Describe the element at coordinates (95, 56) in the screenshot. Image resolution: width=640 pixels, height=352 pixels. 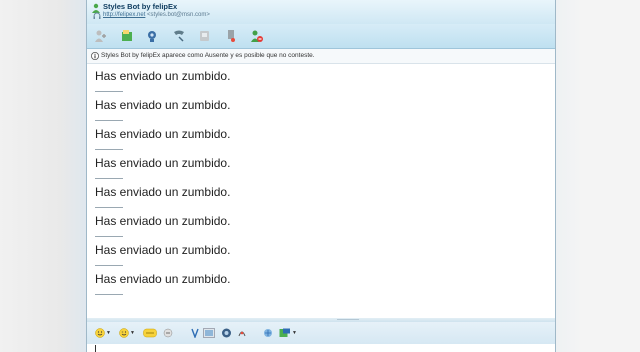
I see `info-icon` at that location.